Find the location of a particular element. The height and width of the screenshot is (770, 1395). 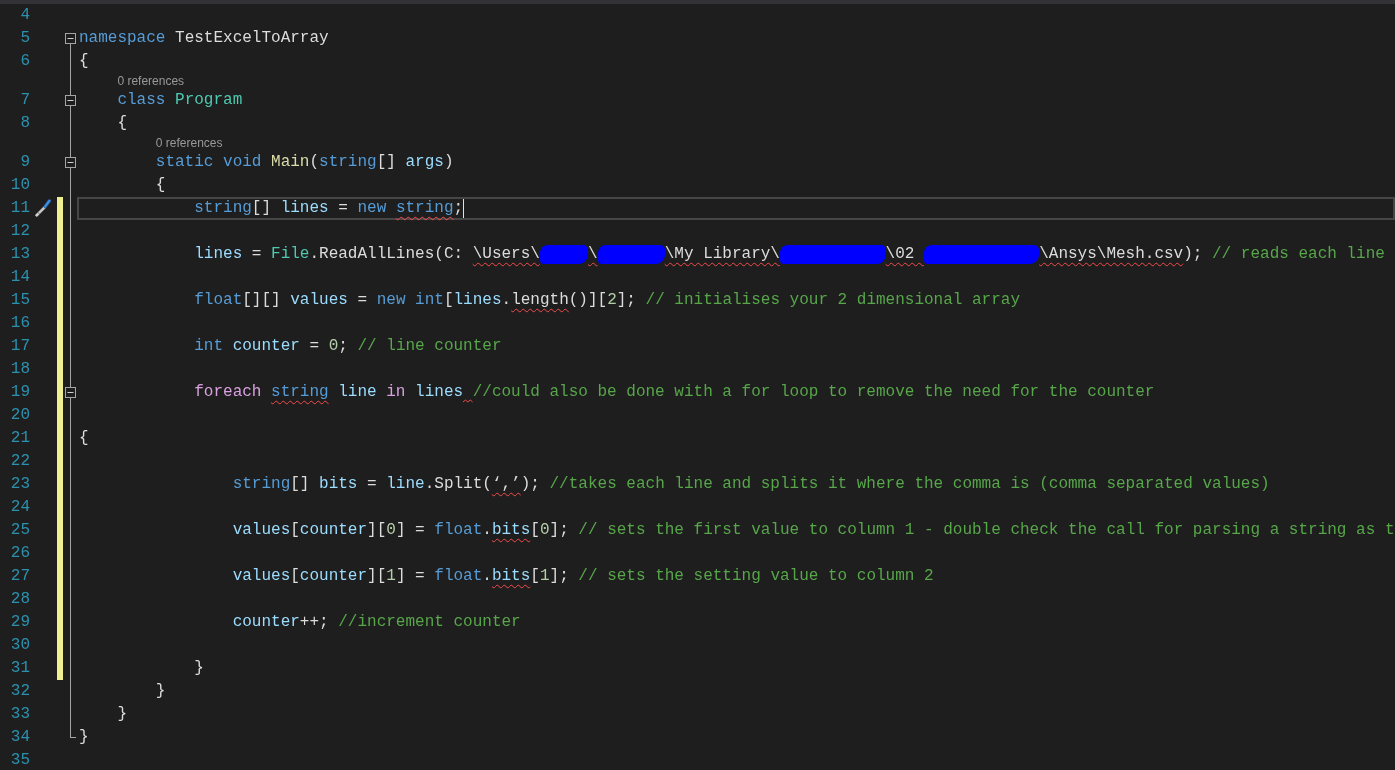

number-literal: 1 is located at coordinates (391, 576).